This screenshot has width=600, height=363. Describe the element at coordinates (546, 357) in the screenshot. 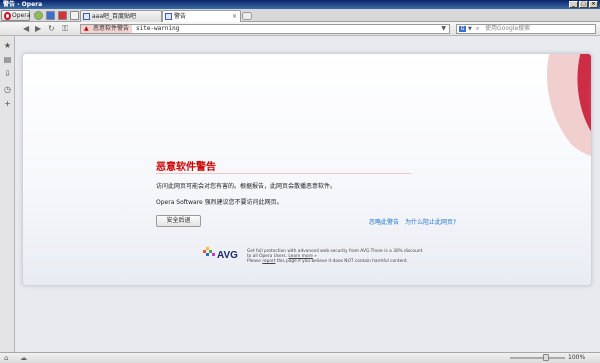

I see `zoom-slider-handle` at that location.